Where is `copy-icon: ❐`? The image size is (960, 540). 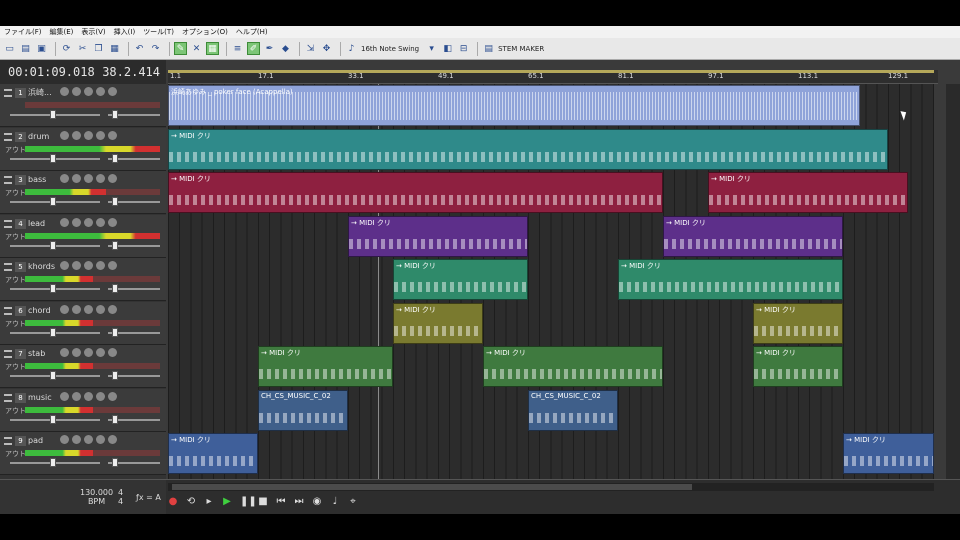 copy-icon: ❐ is located at coordinates (98, 48).